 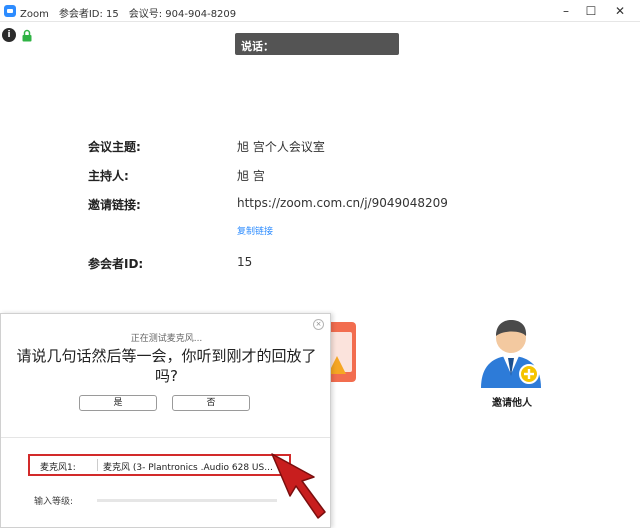 What do you see at coordinates (182, 14) in the screenshot?
I see `title-meeting-number: 会议号: 904-904-8209` at bounding box center [182, 14].